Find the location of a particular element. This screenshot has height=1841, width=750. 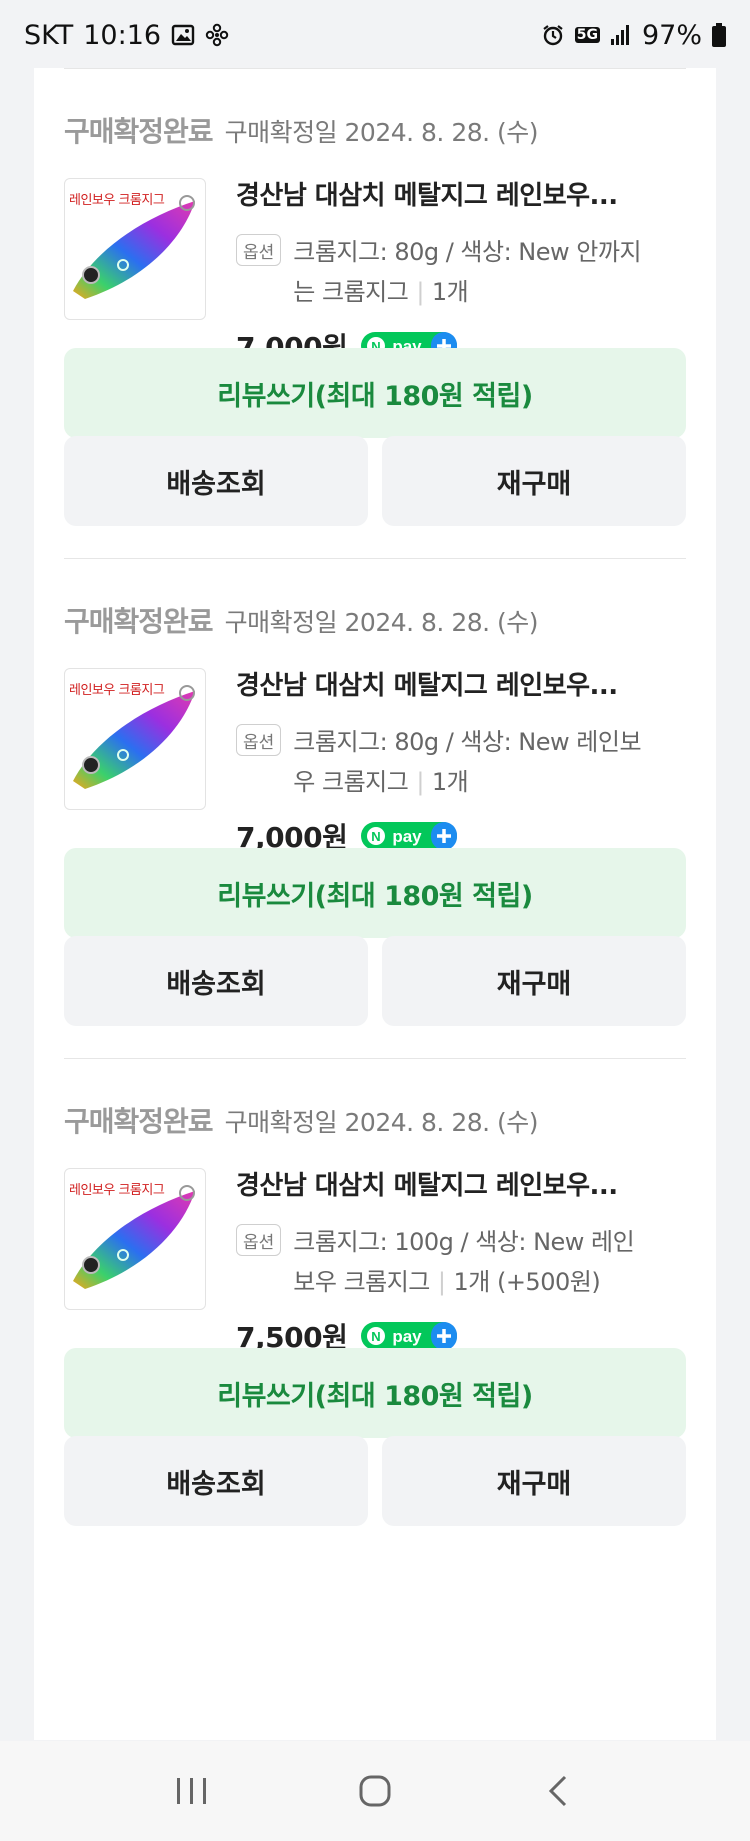

option-line: 는 크롬지그 is located at coordinates (351, 292).